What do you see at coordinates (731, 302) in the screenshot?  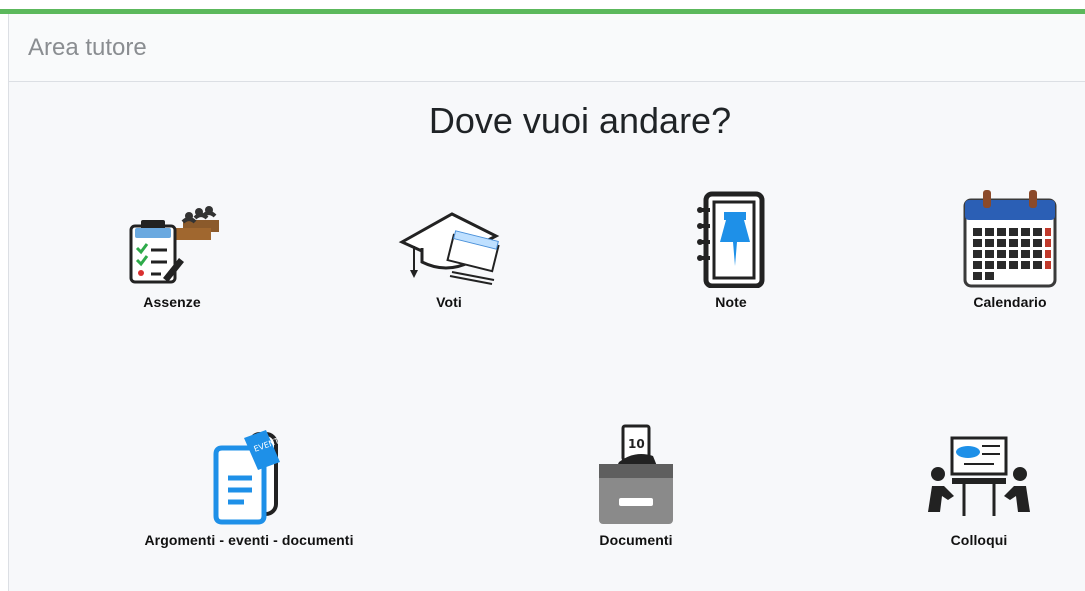 I see `tile-label: Note` at bounding box center [731, 302].